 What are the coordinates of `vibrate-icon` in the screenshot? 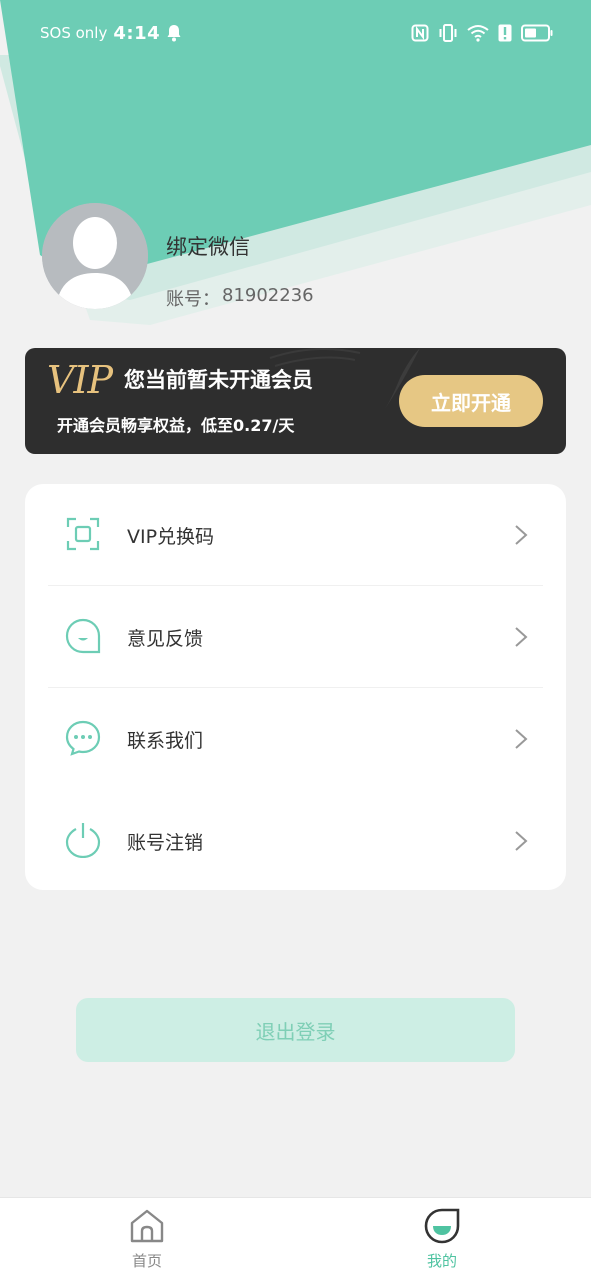 It's located at (448, 33).